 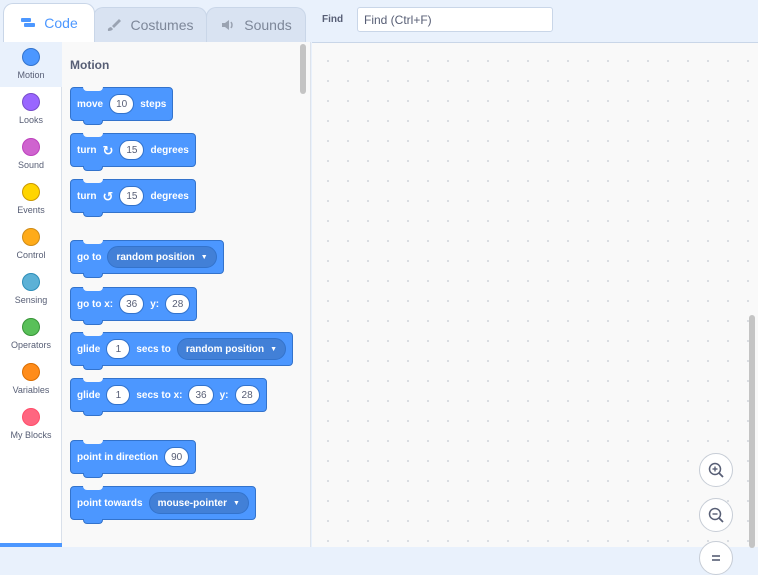 I want to click on rotate-right-icon: ↻, so click(x=108, y=150).